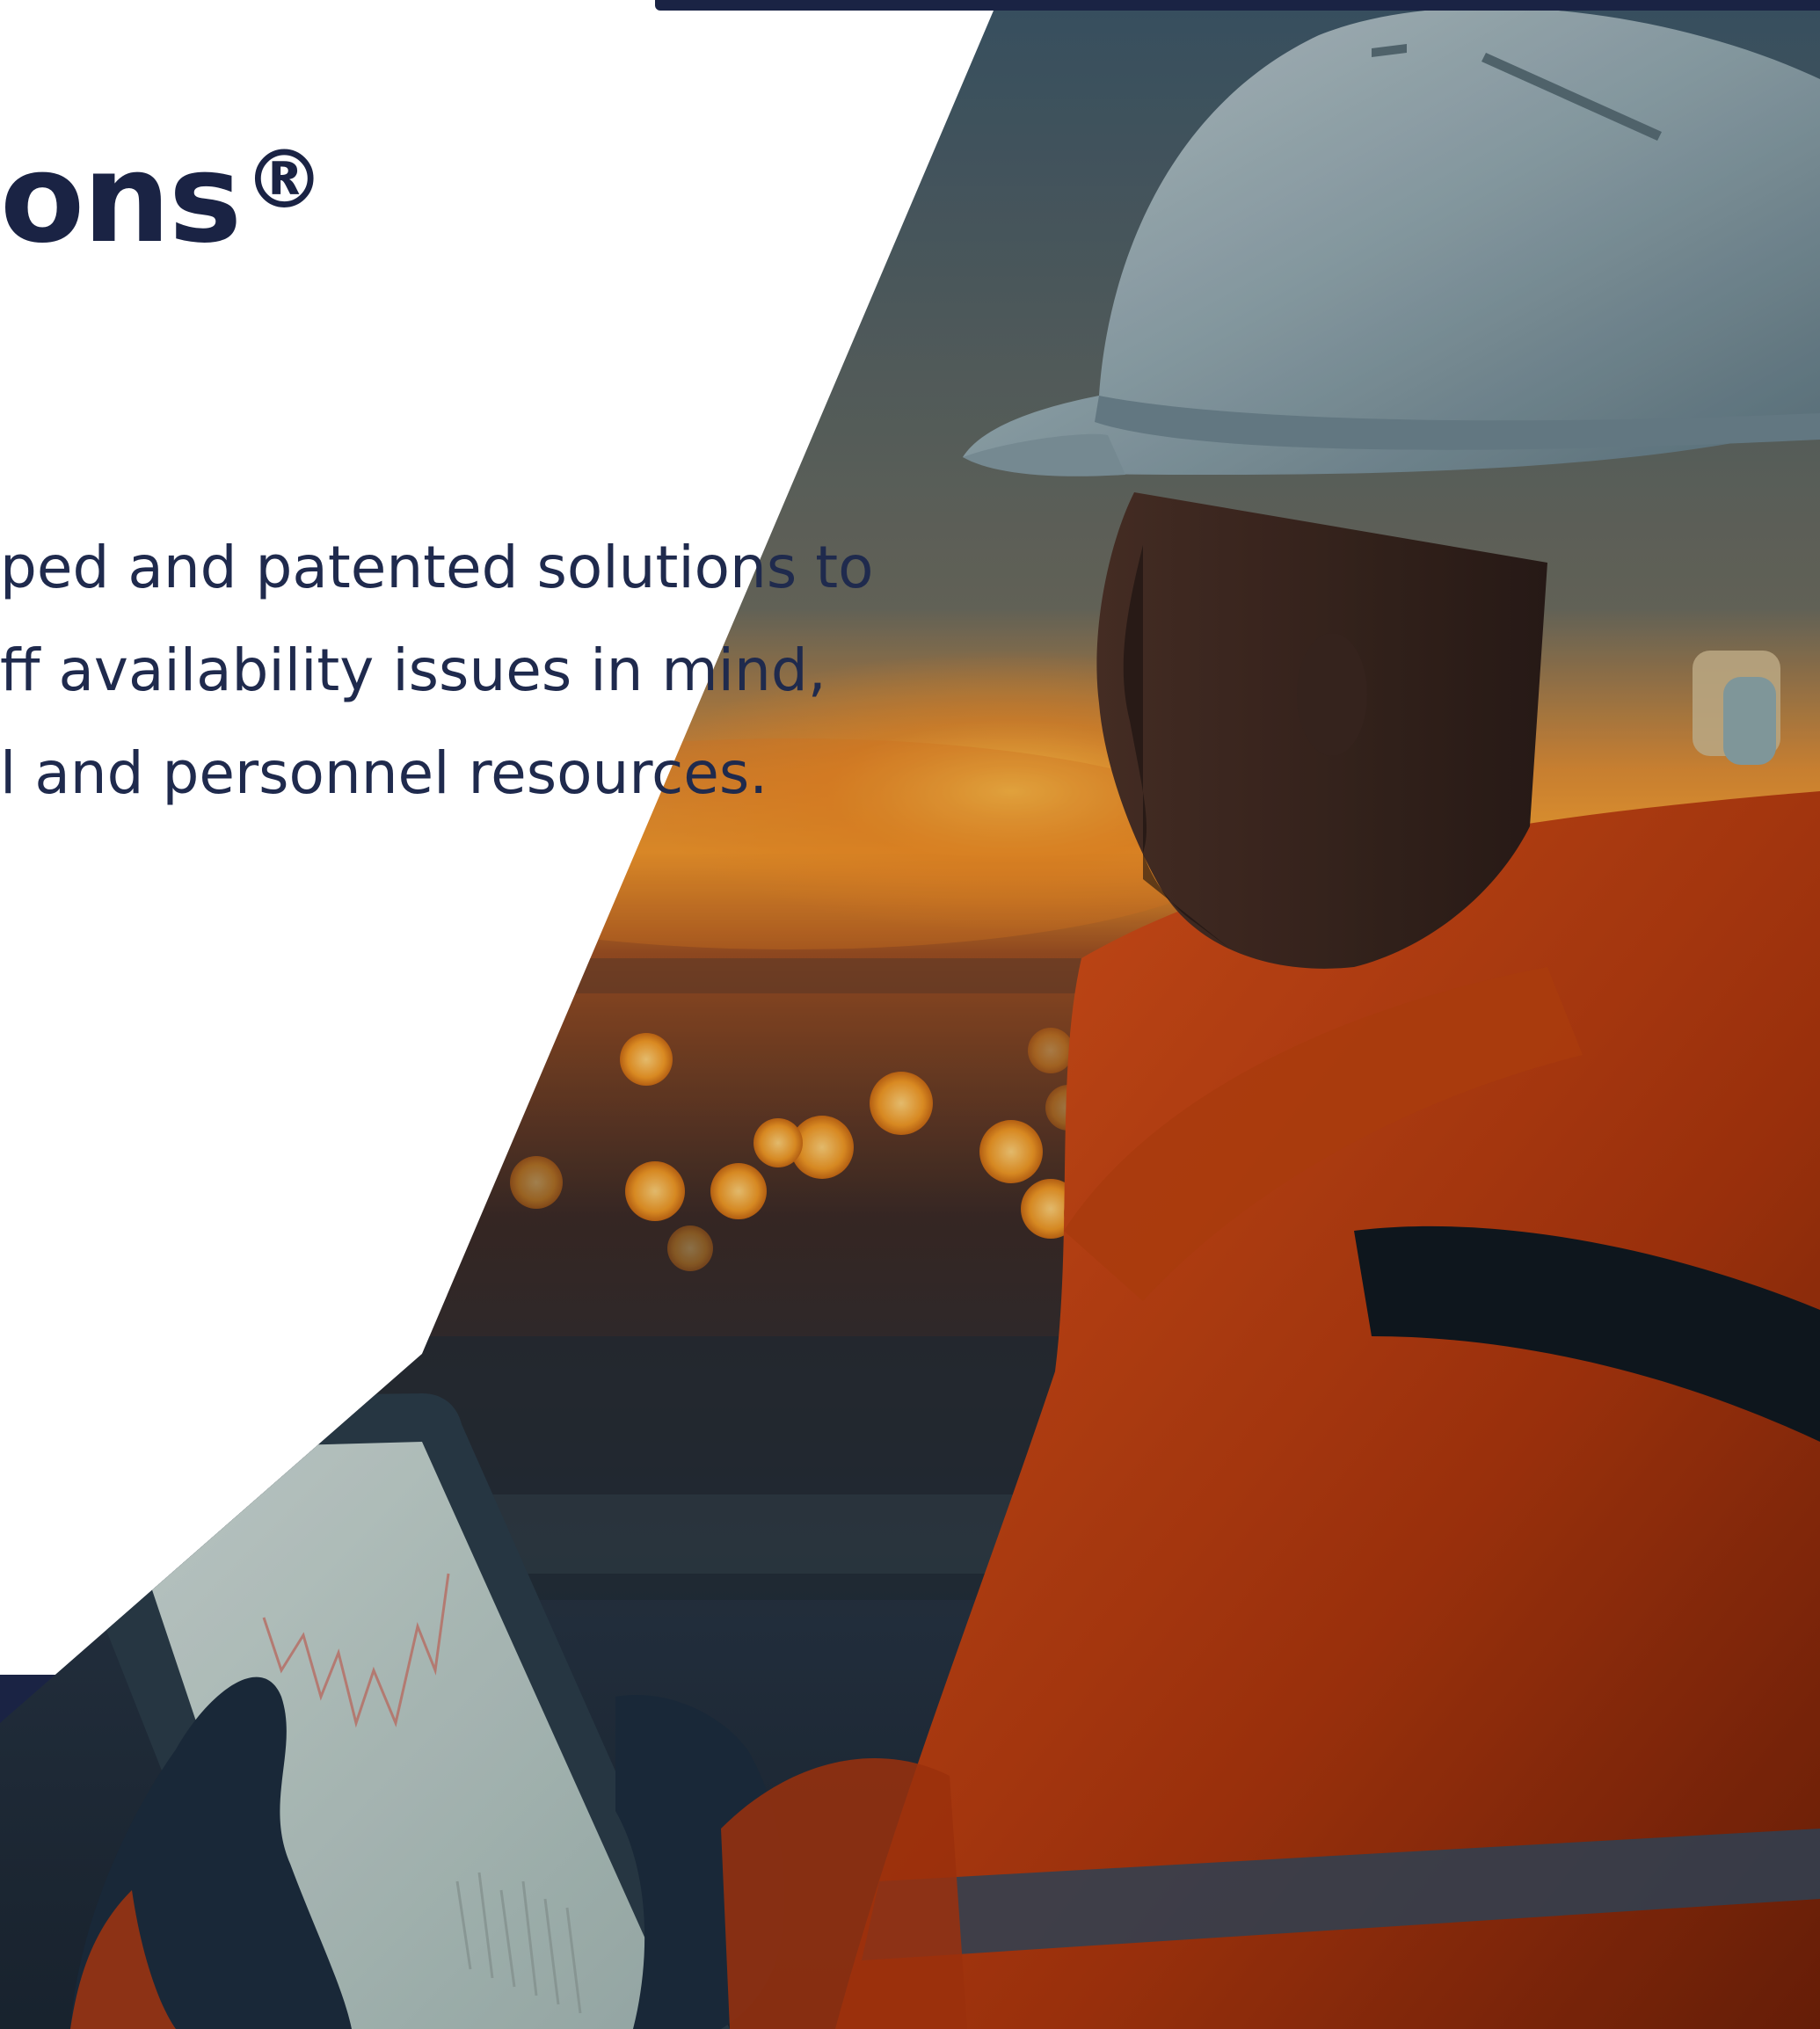 The image size is (1820, 2029). What do you see at coordinates (1237, 5) in the screenshot?
I see `top-accent-band` at bounding box center [1237, 5].